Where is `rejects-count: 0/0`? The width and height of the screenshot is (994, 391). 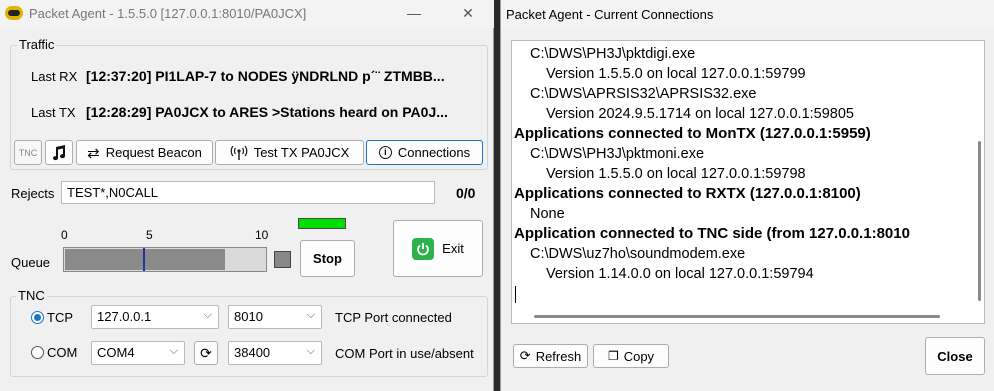 rejects-count: 0/0 is located at coordinates (466, 193).